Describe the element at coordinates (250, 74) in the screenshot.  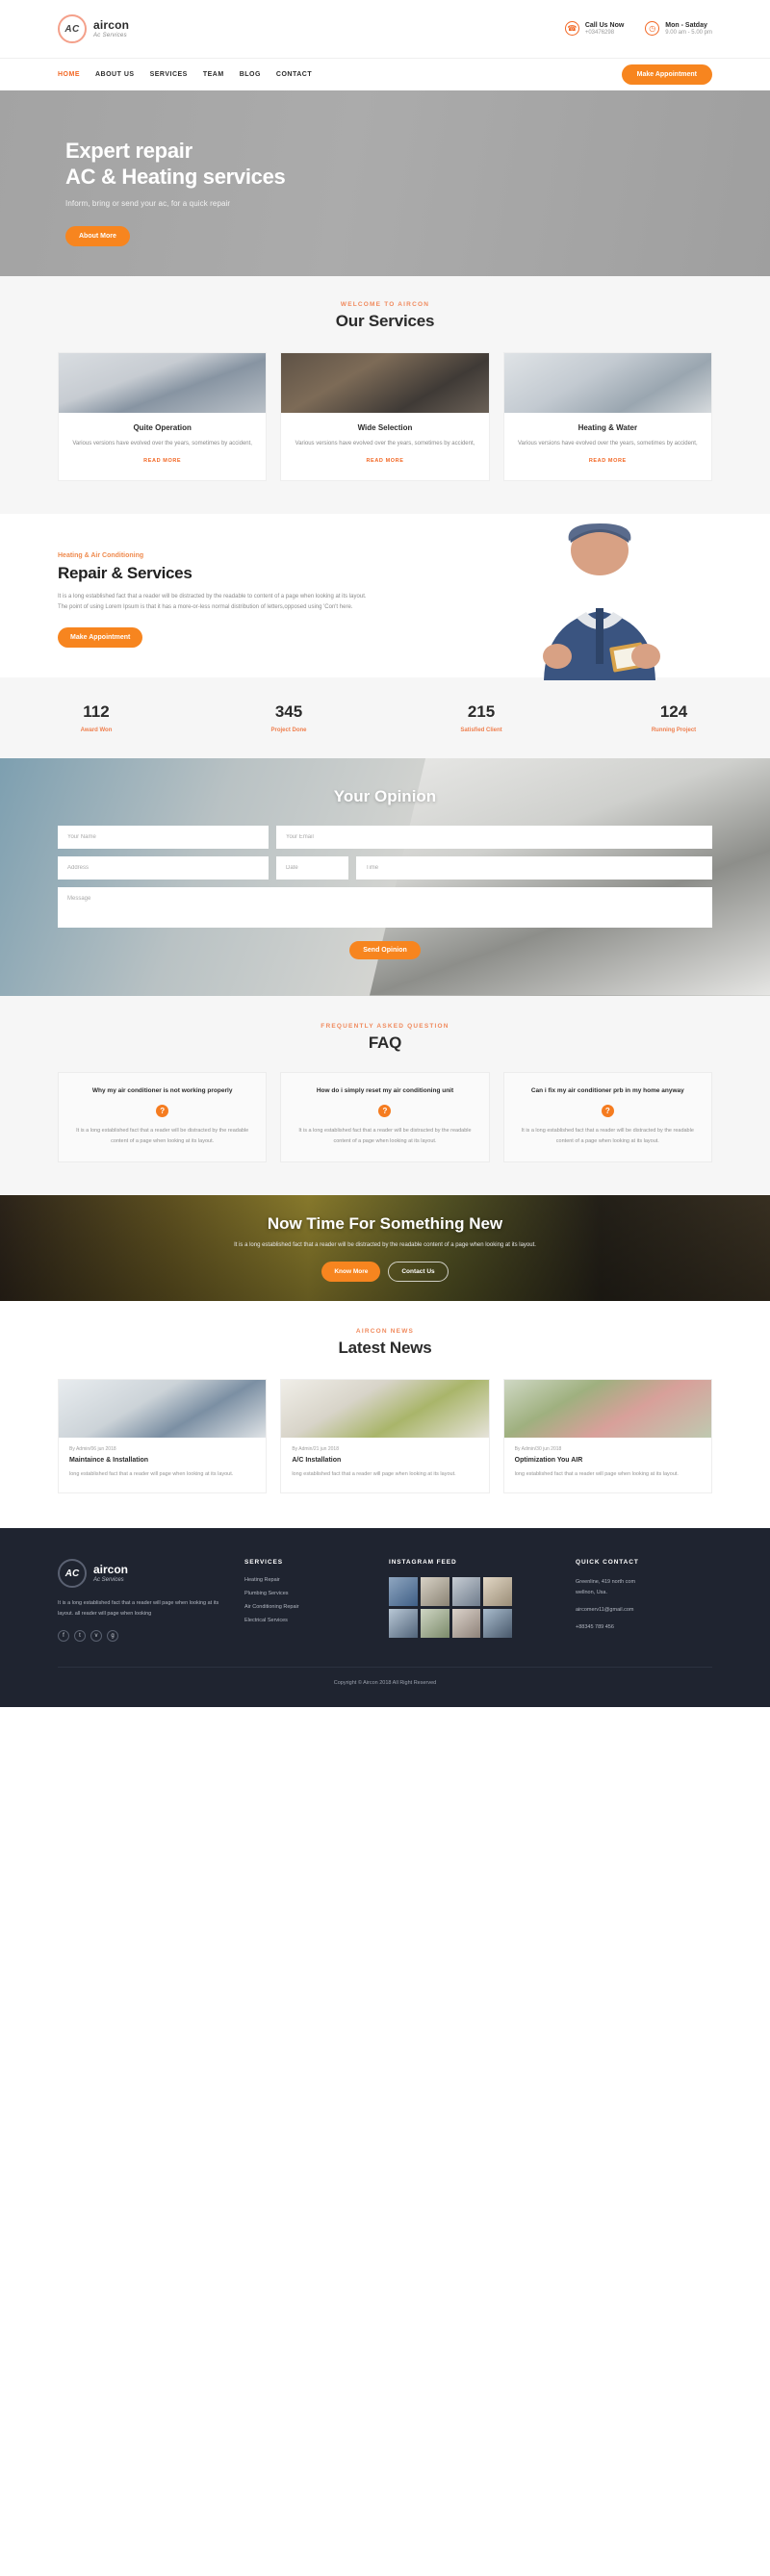
I see `nav-item-blog: BLOG` at that location.